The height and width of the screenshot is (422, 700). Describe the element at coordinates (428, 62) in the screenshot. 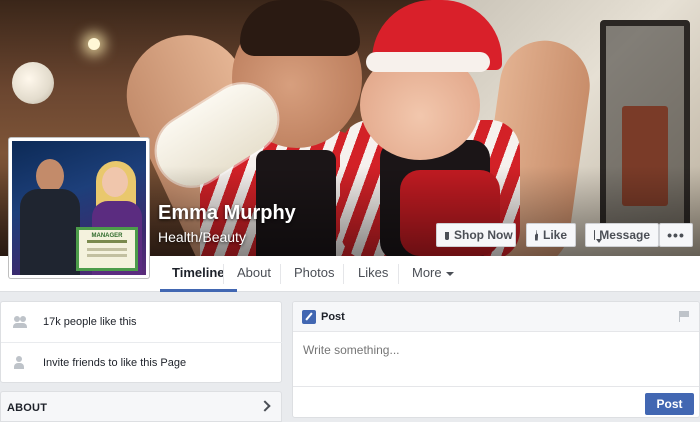

I see `cover-santa-hat-band` at that location.